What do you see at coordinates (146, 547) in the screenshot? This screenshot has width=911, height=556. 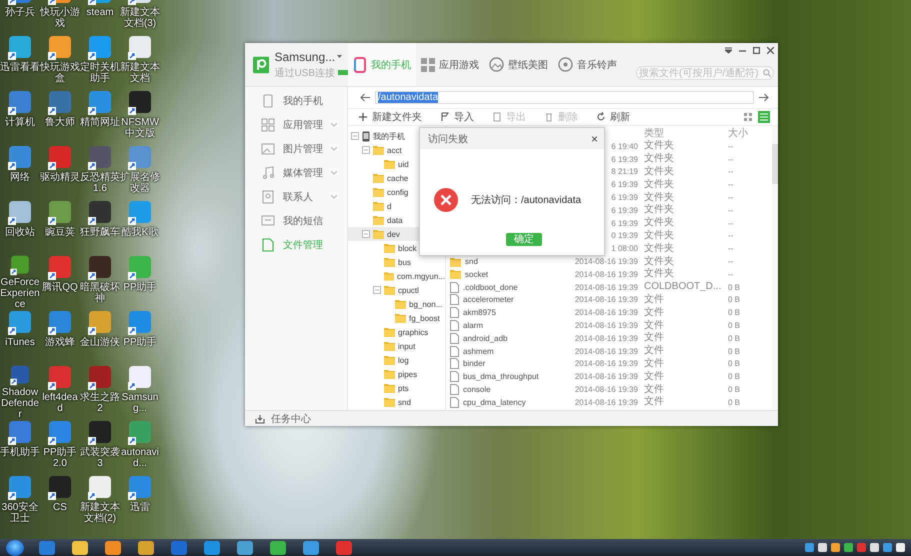 I see `taskbar-game-icon` at bounding box center [146, 547].